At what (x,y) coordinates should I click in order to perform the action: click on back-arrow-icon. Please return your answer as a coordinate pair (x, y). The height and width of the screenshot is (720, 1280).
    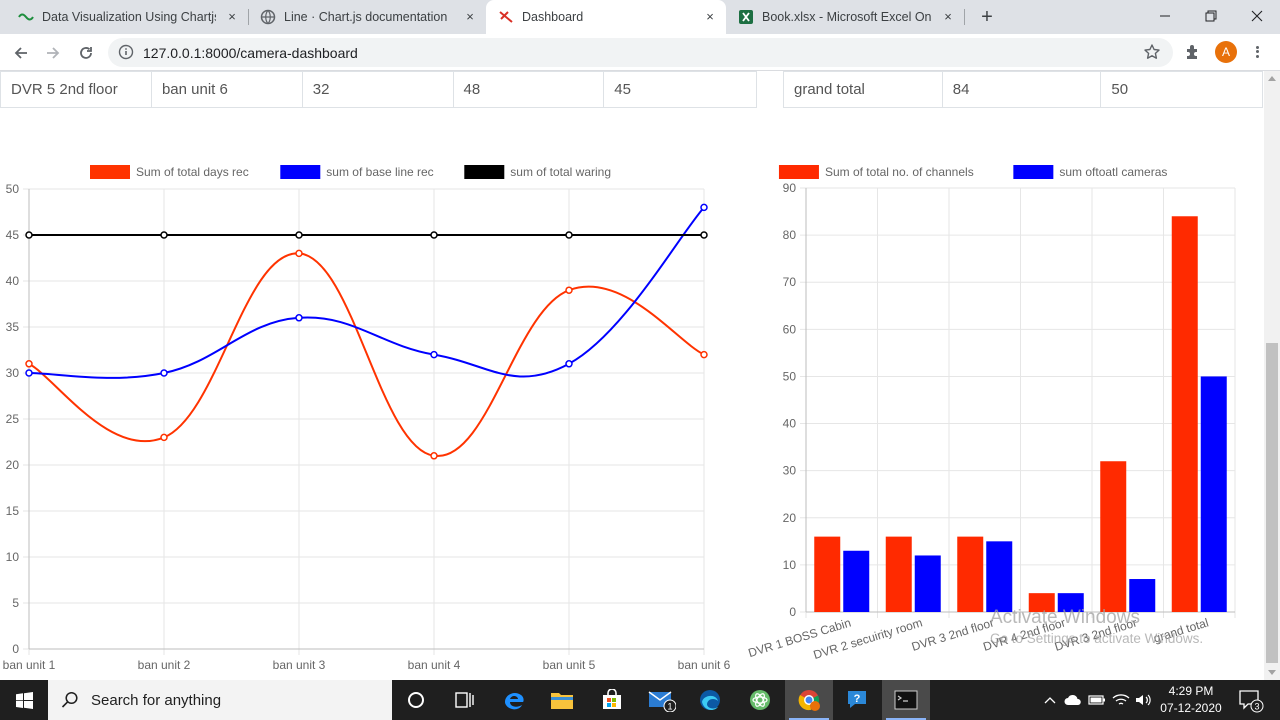
    Looking at the image, I should click on (21, 53).